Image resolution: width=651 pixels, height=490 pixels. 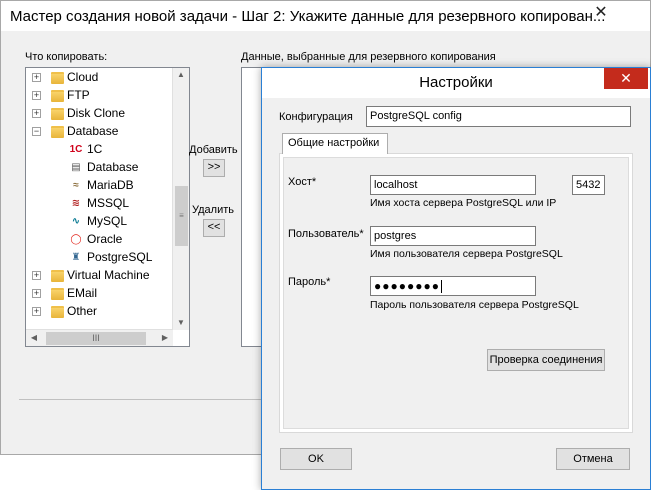 I want to click on config-label: Конфигурация, so click(x=316, y=117).